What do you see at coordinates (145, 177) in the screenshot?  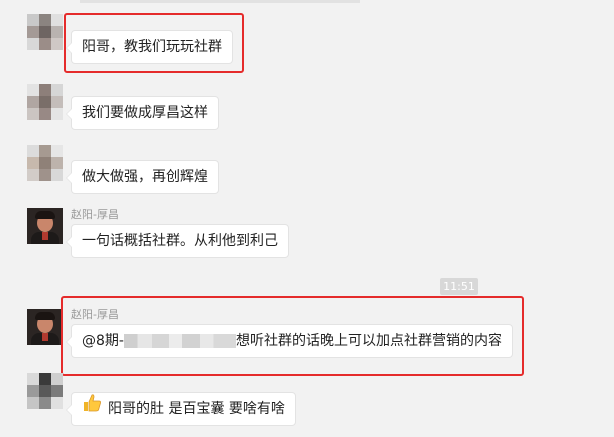 I see `message-text: 做大做强，再创辉煌` at bounding box center [145, 177].